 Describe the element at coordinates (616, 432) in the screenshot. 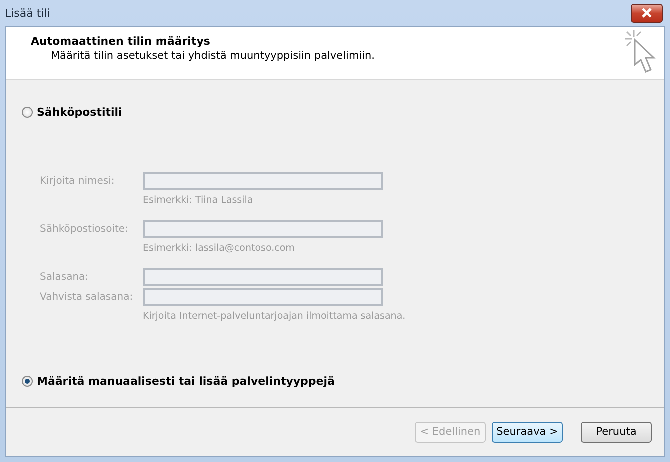

I see `dialog-button: Peruuta` at that location.